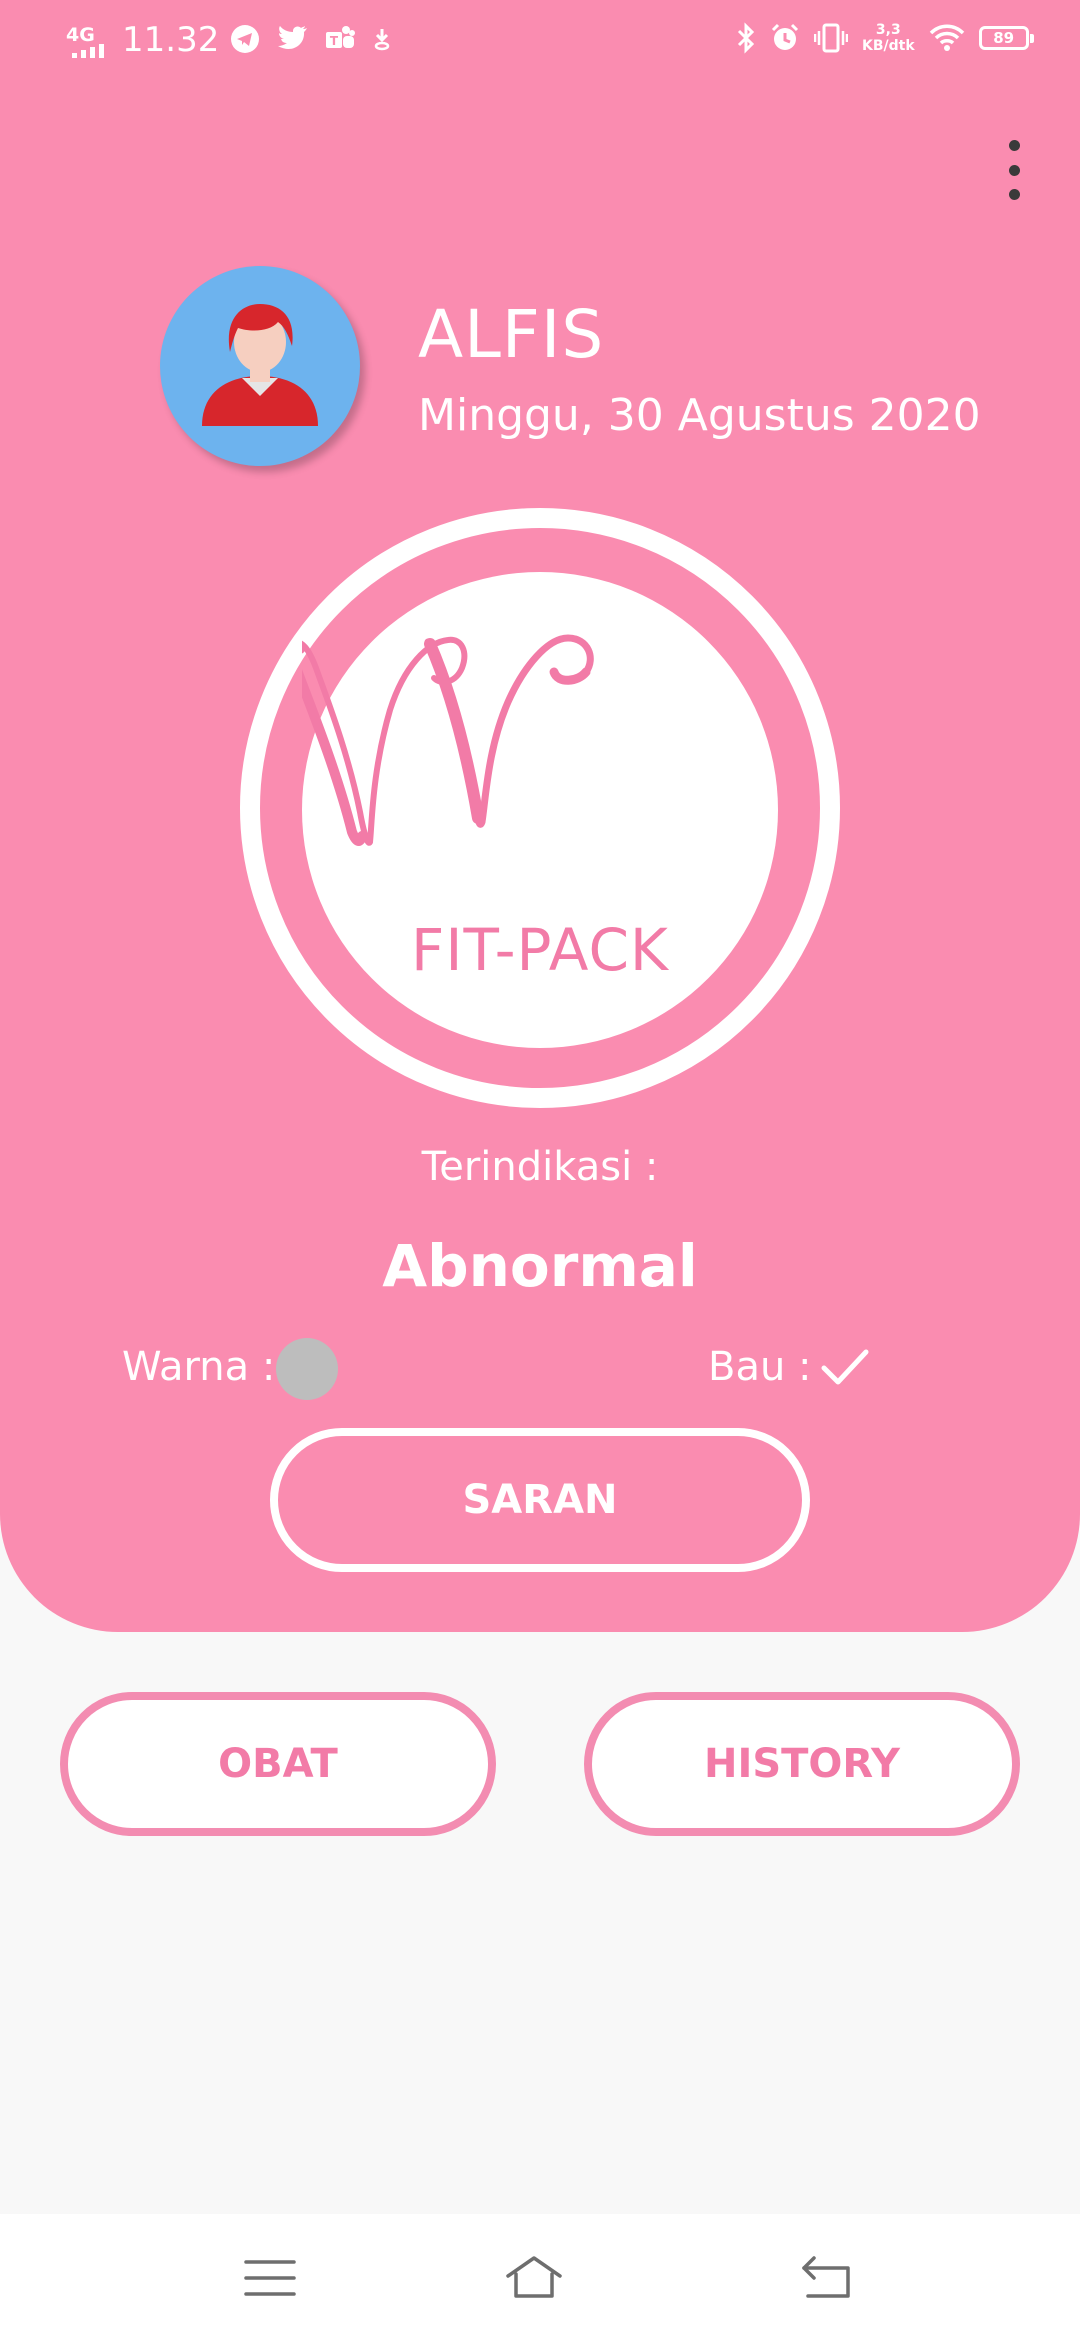 Image resolution: width=1080 pixels, height=2340 pixels. Describe the element at coordinates (382, 40) in the screenshot. I see `download-icon` at that location.